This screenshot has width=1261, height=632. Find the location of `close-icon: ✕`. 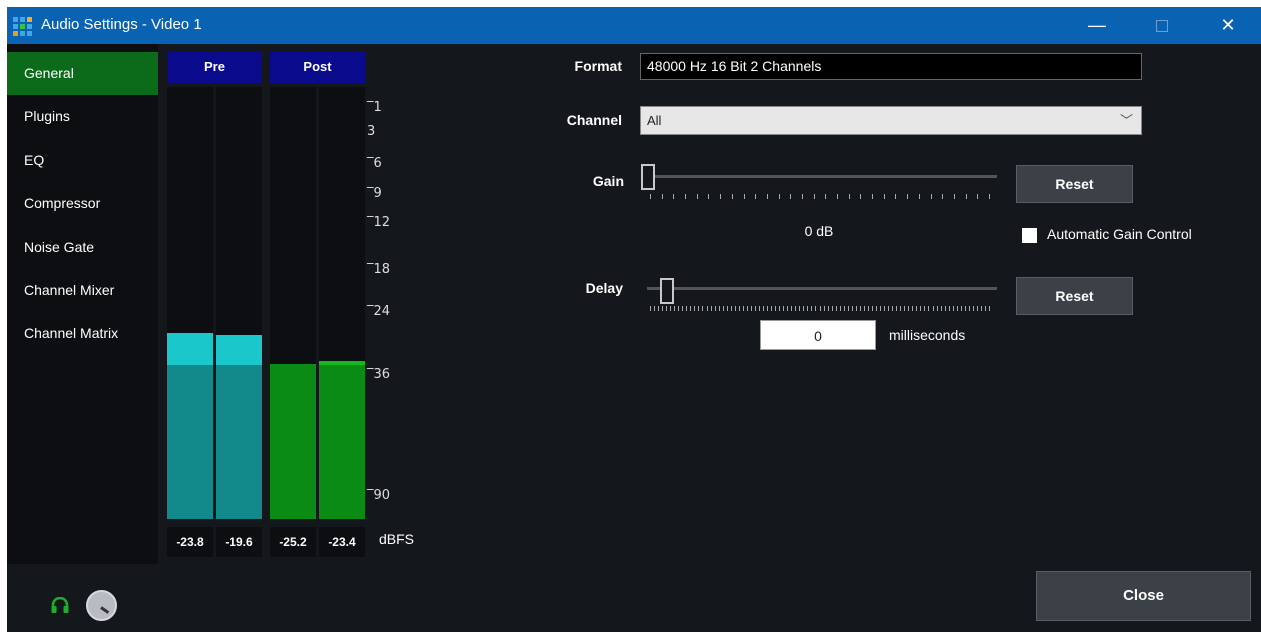

close-icon: ✕ is located at coordinates (1228, 25).